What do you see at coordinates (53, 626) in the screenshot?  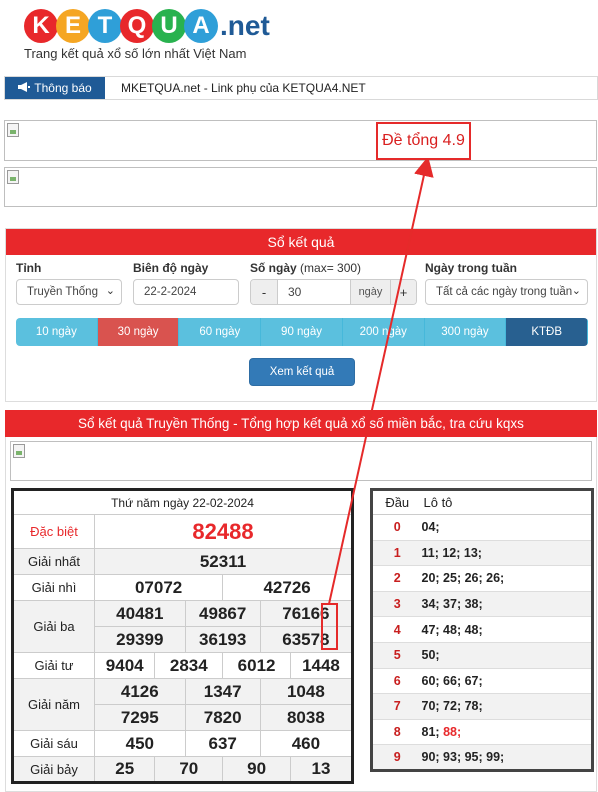 I see `prize-label-third: Giải ba` at bounding box center [53, 626].